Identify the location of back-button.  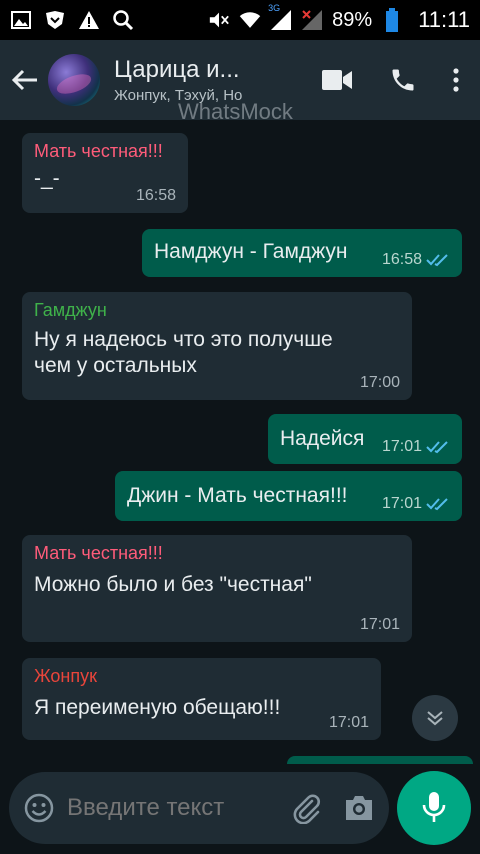
(25, 80).